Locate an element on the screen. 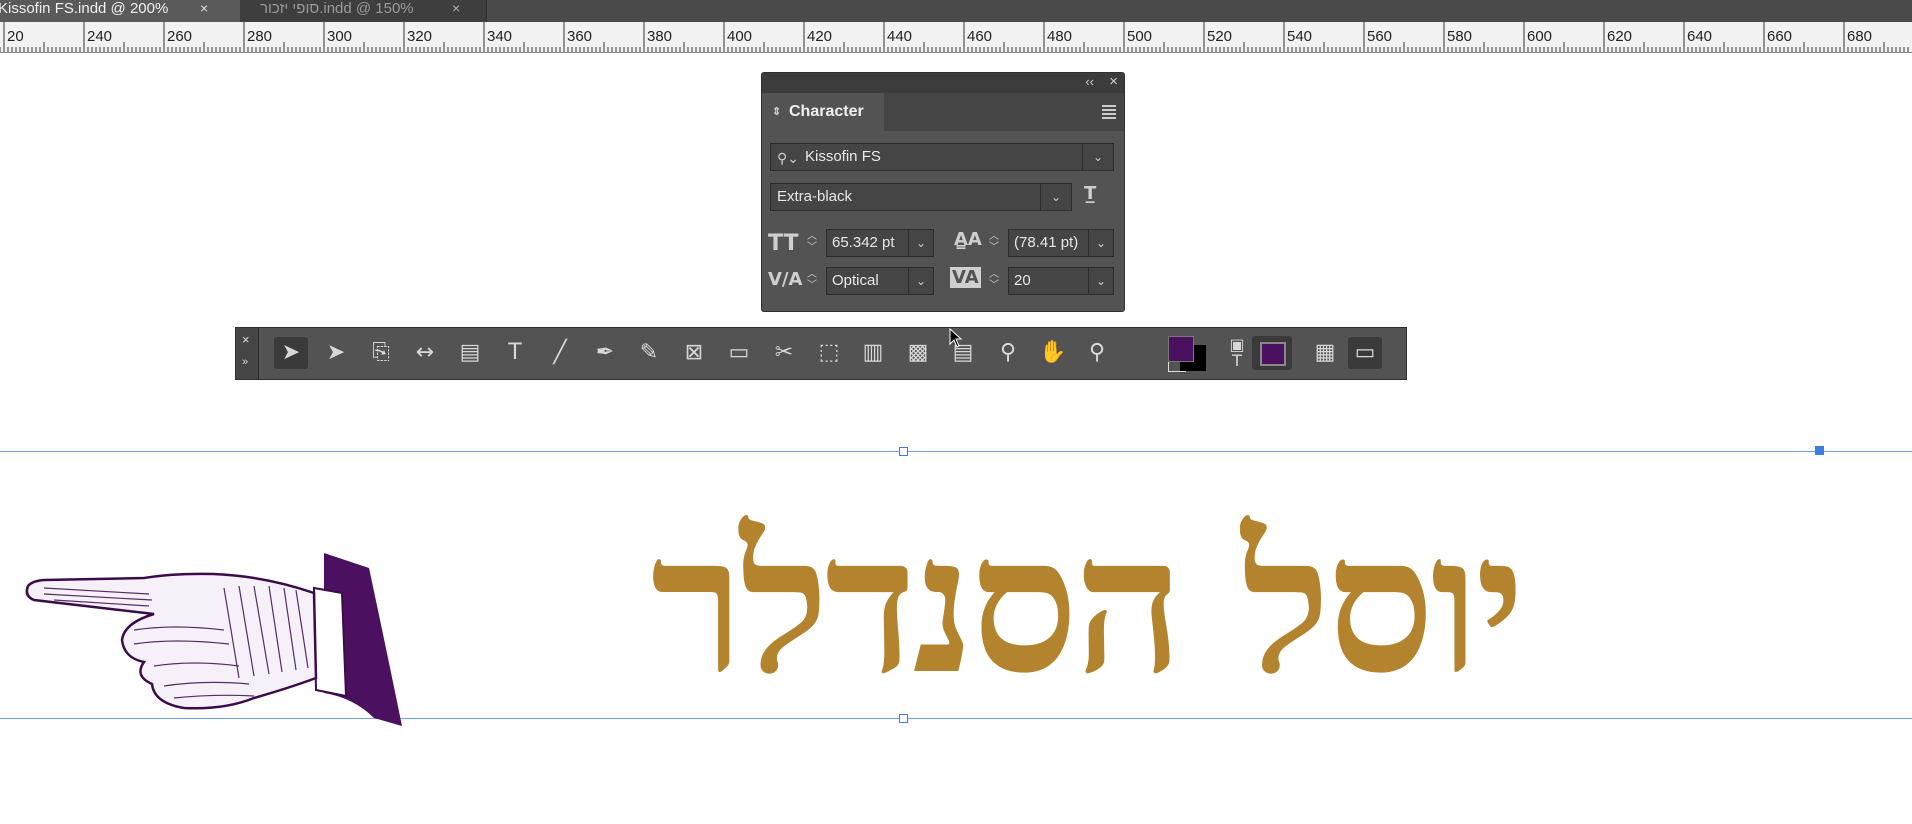 The height and width of the screenshot is (824, 1912). tab-sofei-yizkor: סופי יזכור.indd @ 150% × is located at coordinates (363, 11).